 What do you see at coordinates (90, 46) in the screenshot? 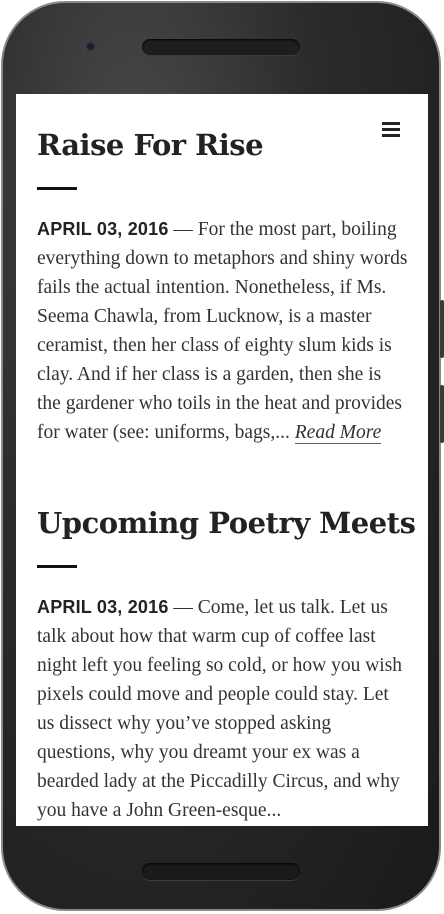
I see `front-camera` at bounding box center [90, 46].